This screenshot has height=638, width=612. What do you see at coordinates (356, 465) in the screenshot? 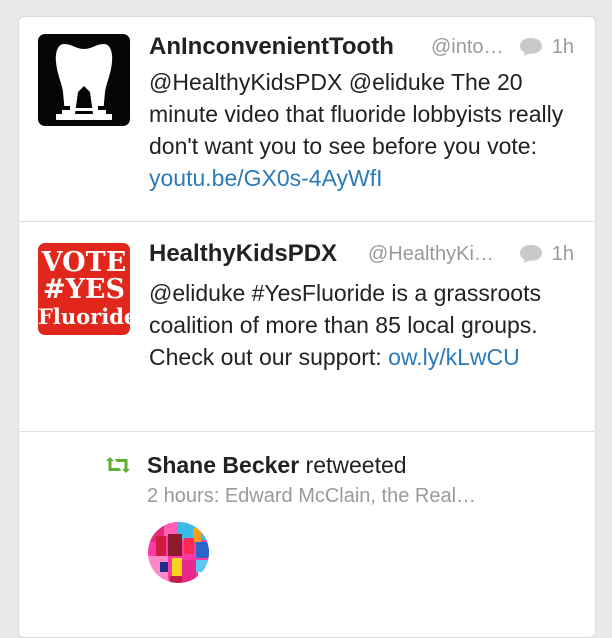
I see `retweet-action: retweeted` at bounding box center [356, 465].